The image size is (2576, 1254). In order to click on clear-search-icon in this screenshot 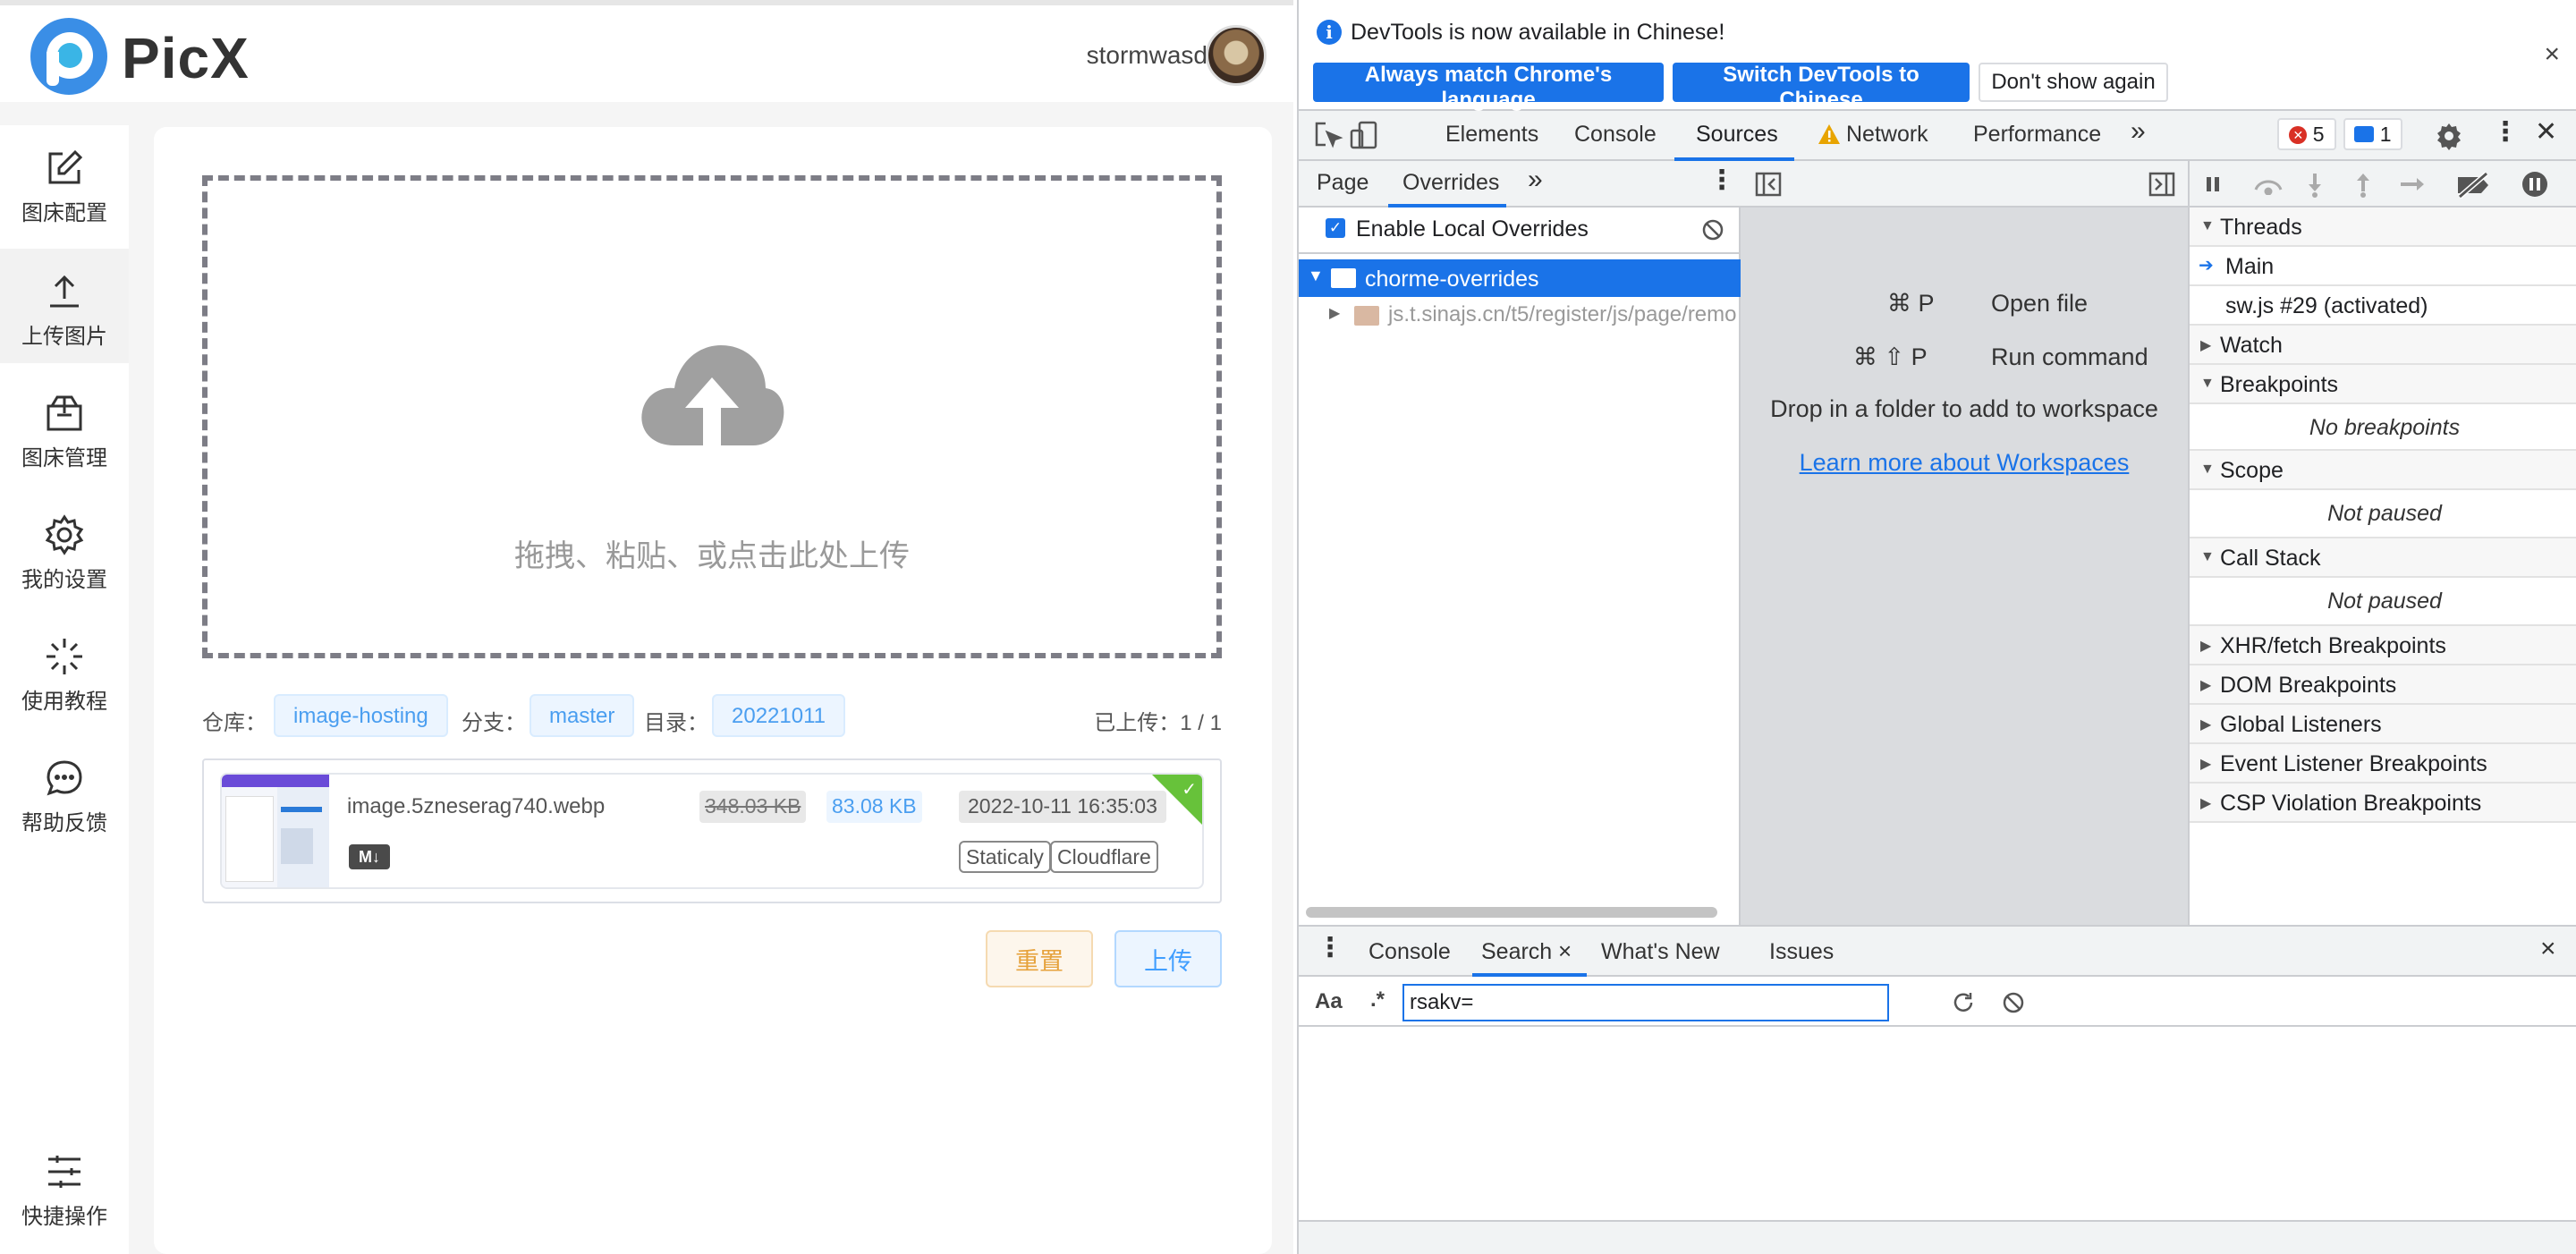, I will do `click(2013, 1003)`.